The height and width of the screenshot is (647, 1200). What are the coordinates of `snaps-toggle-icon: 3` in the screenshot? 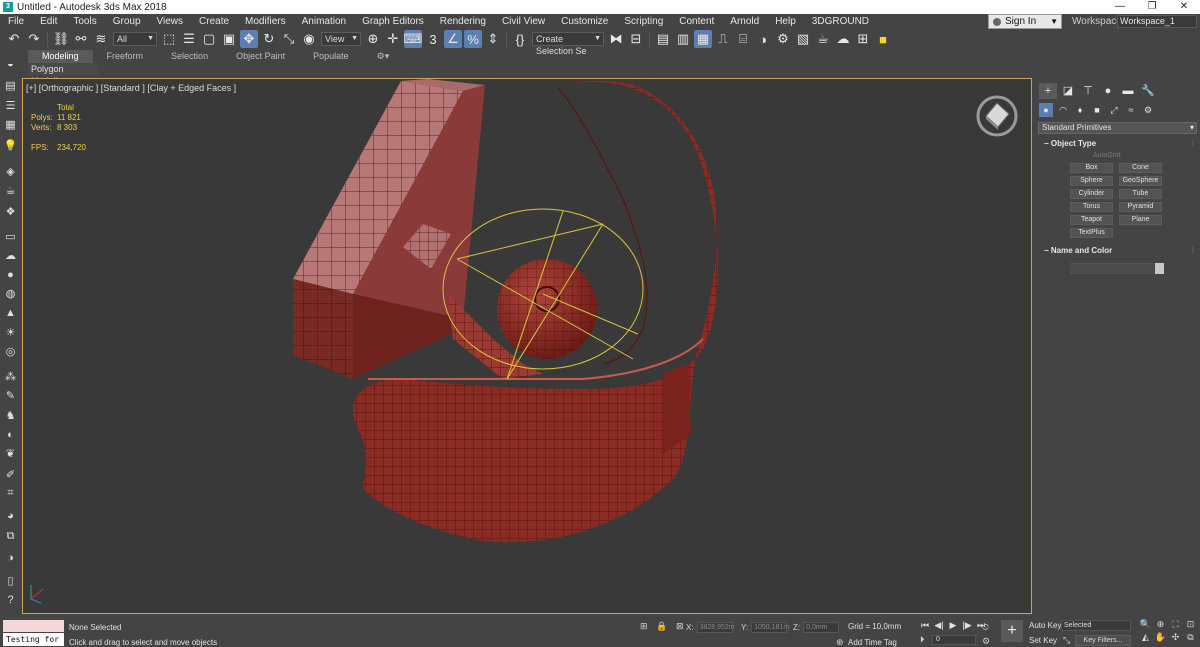 It's located at (433, 39).